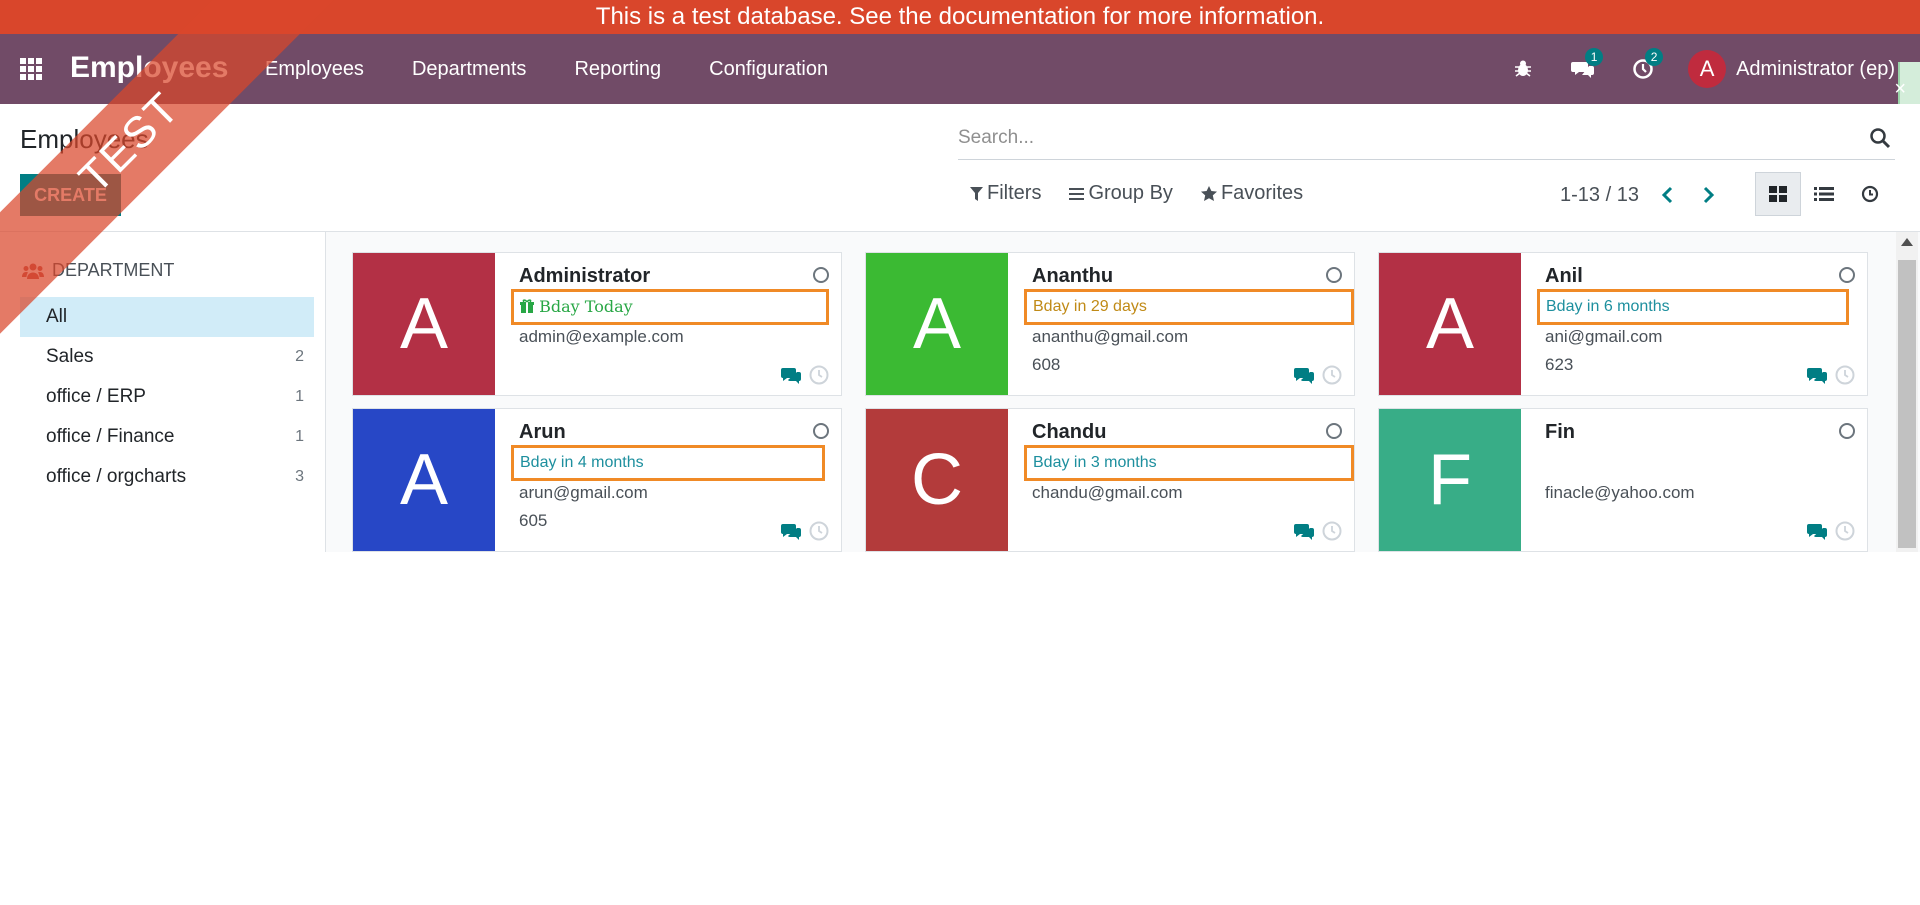 The height and width of the screenshot is (905, 1920). I want to click on employee-phone: 605, so click(533, 520).